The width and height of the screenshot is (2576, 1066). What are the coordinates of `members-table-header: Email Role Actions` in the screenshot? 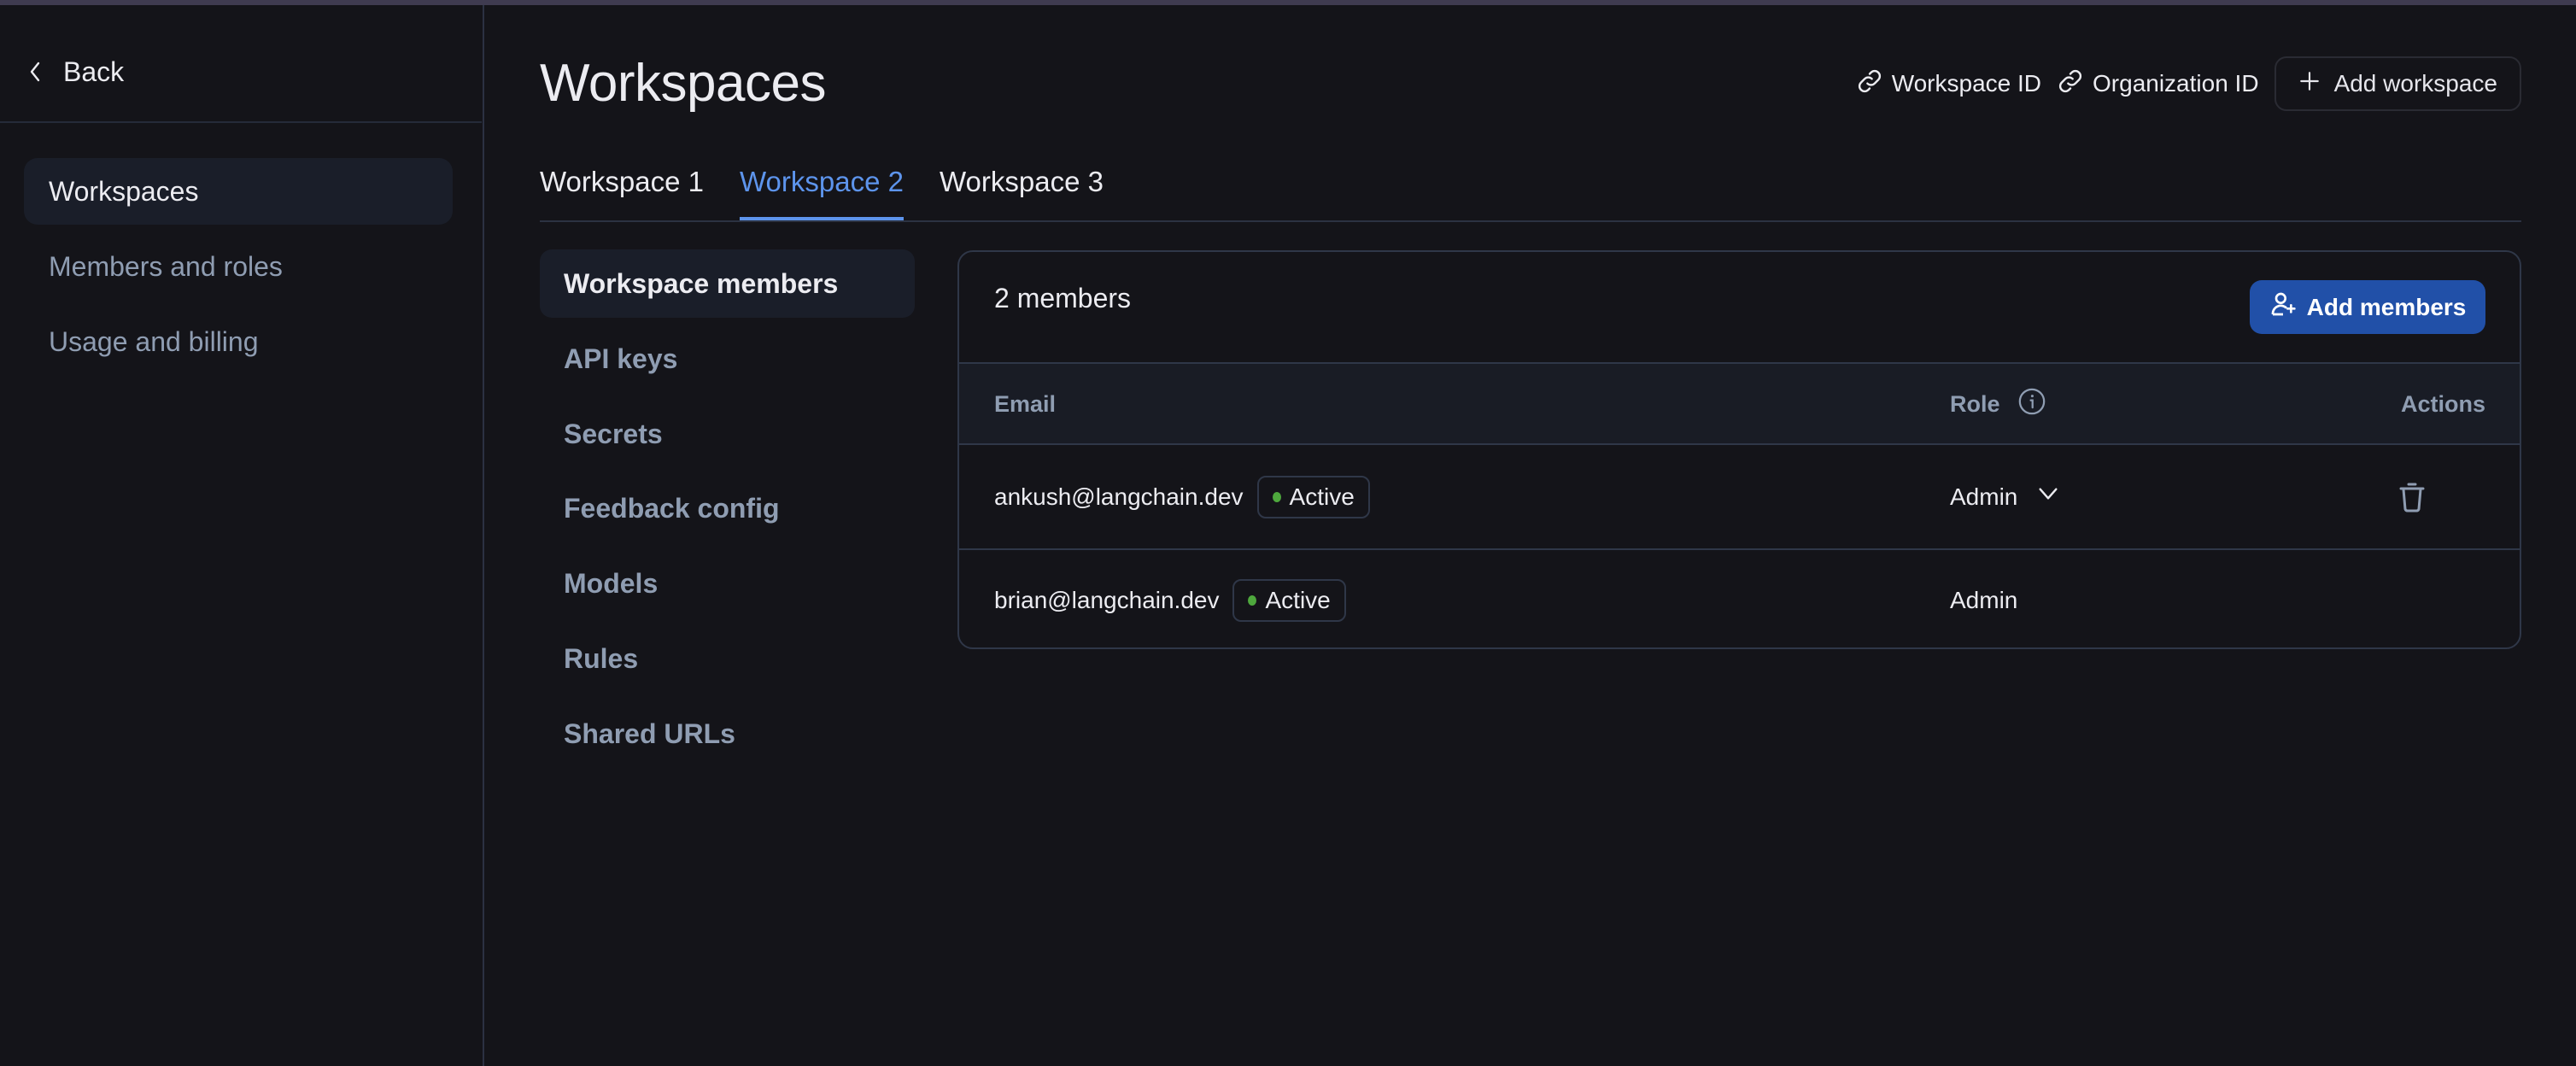 It's located at (1739, 403).